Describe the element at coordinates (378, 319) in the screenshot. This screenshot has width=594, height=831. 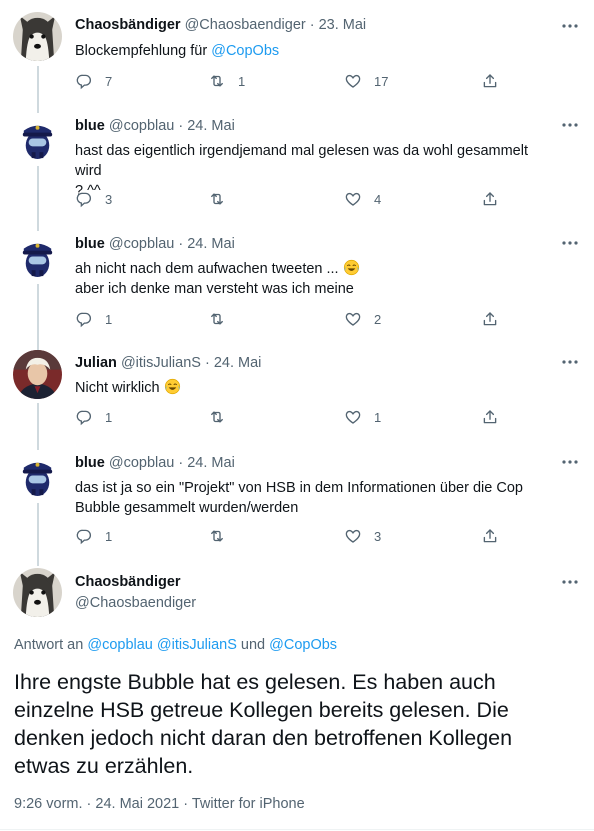
I see `like-count: 2` at that location.